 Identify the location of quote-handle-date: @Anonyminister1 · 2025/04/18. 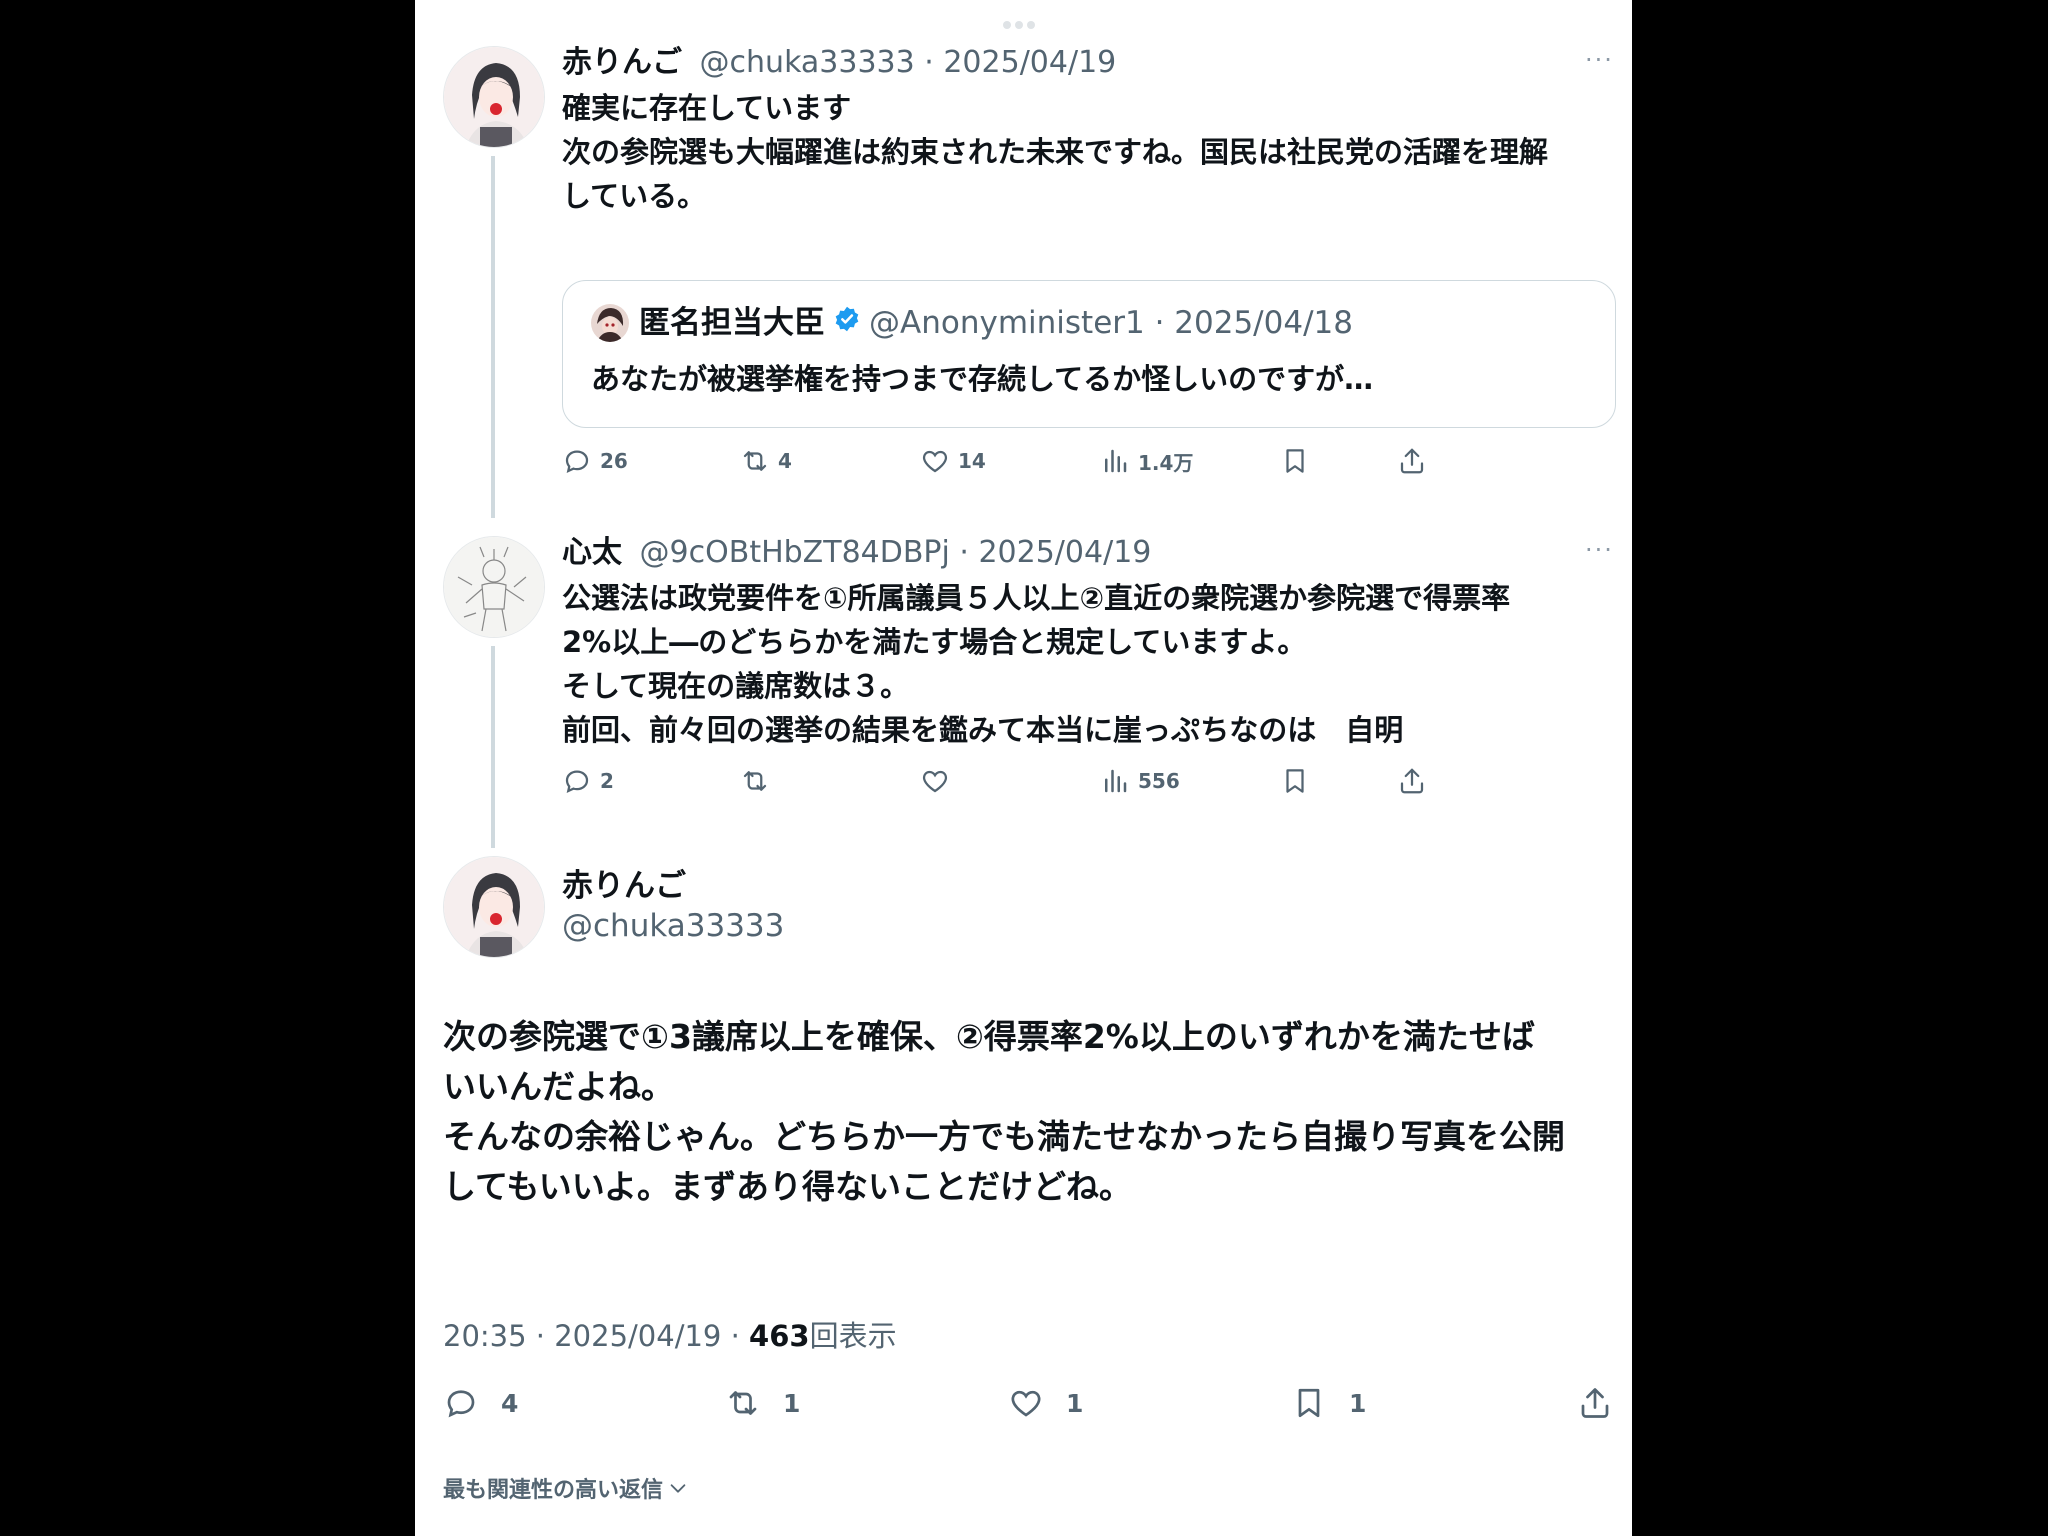
(1111, 323).